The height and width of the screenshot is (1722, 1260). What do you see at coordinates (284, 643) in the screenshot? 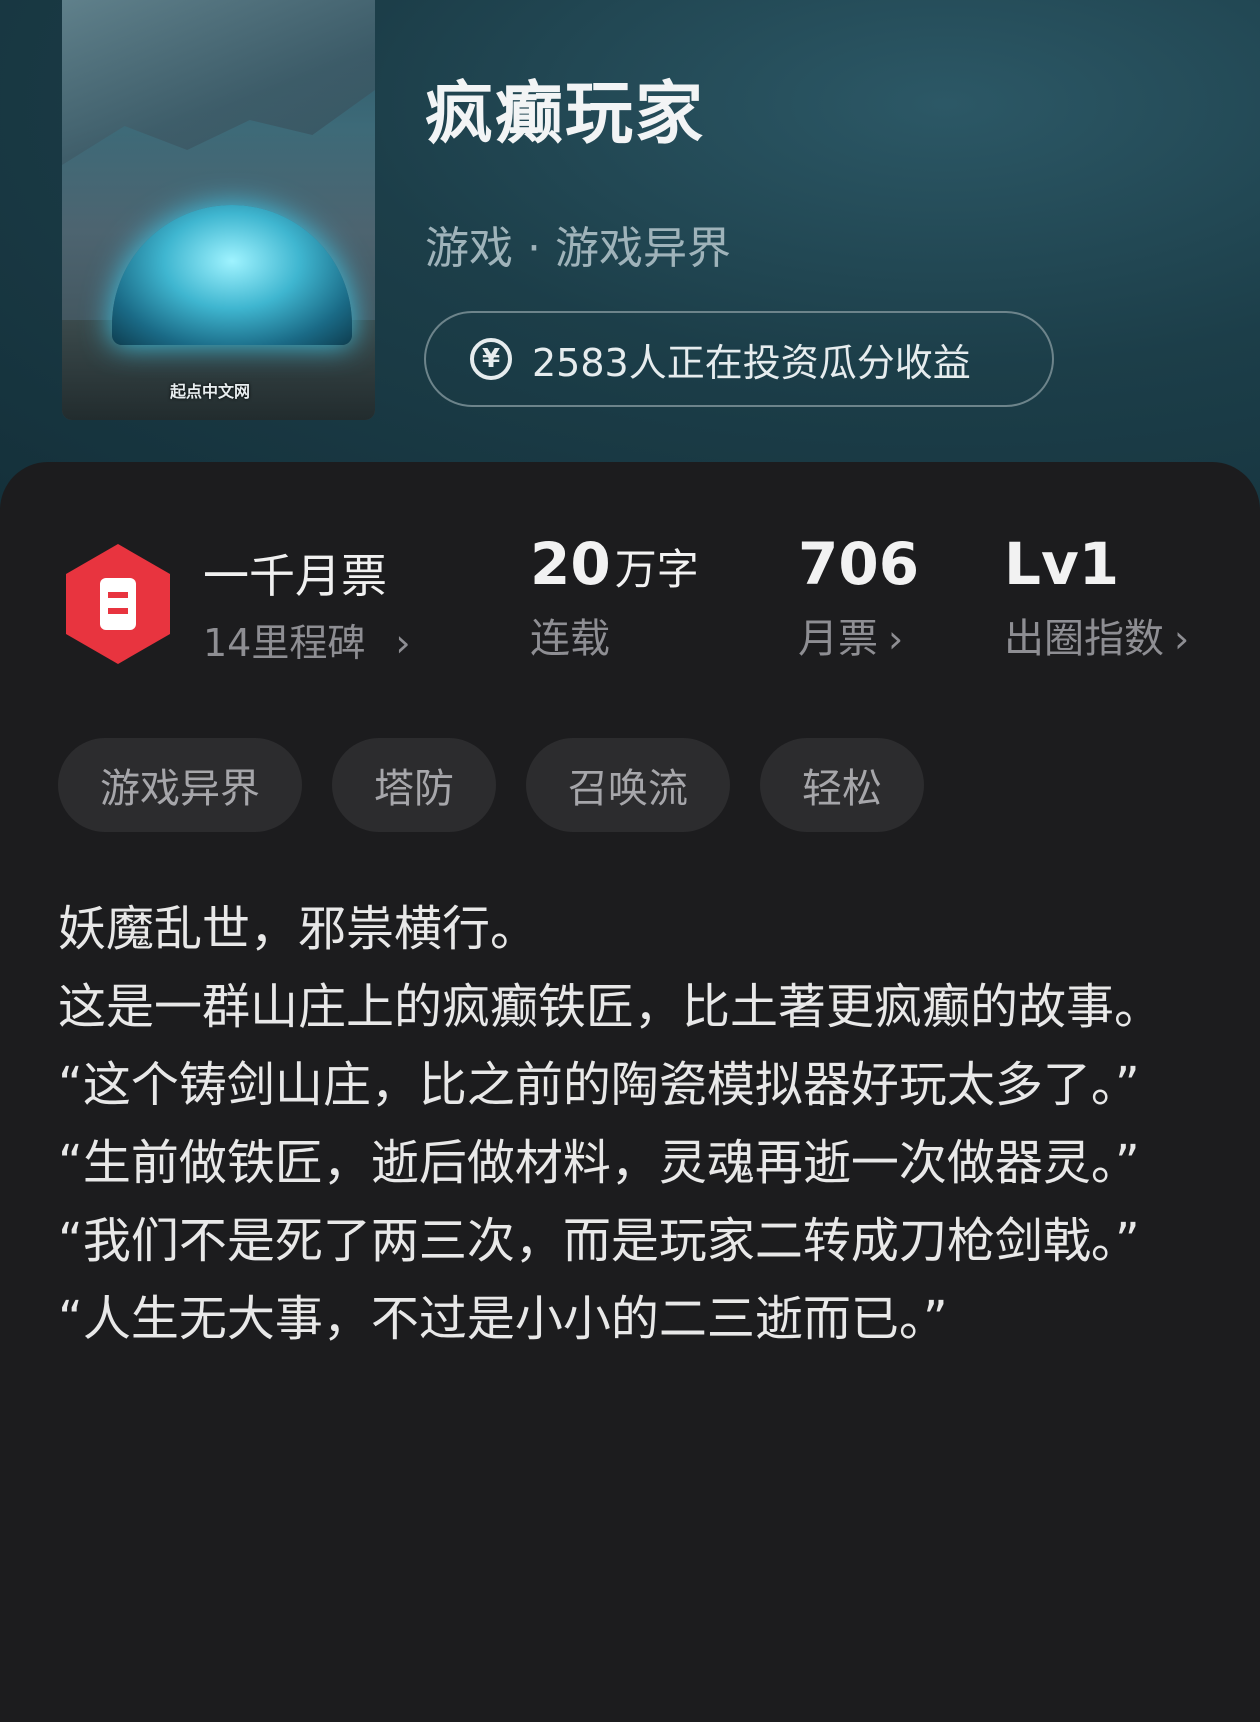
I see `milestone-sub: 14里程碑` at bounding box center [284, 643].